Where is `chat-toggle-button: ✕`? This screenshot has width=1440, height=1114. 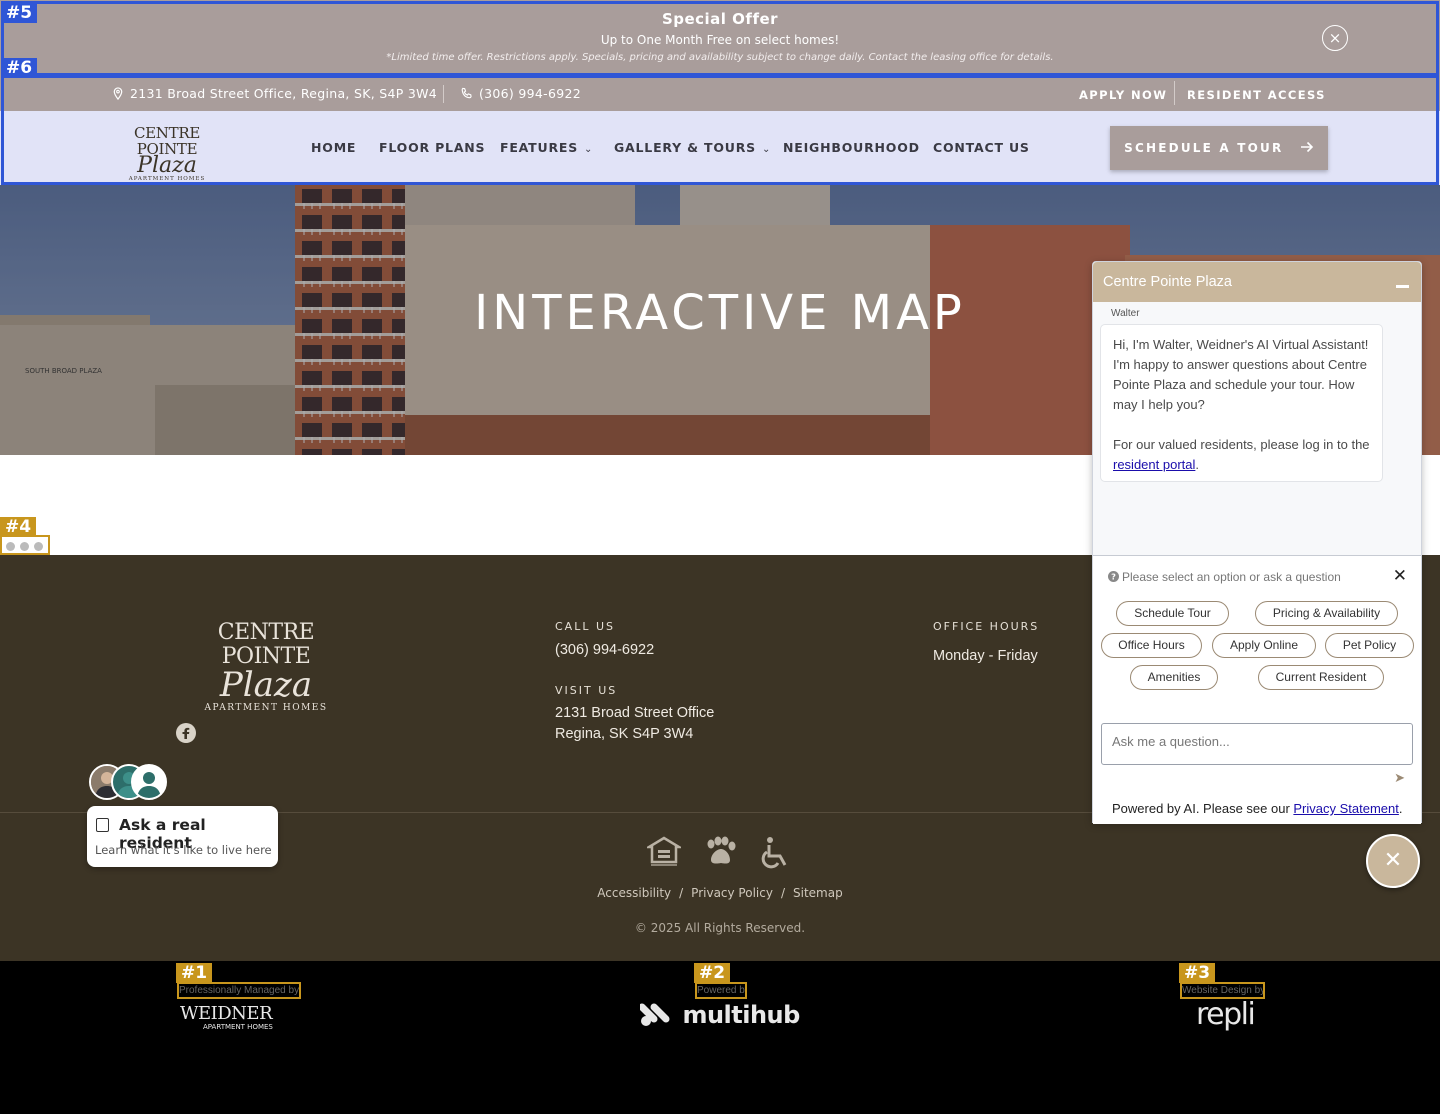 chat-toggle-button: ✕ is located at coordinates (1393, 861).